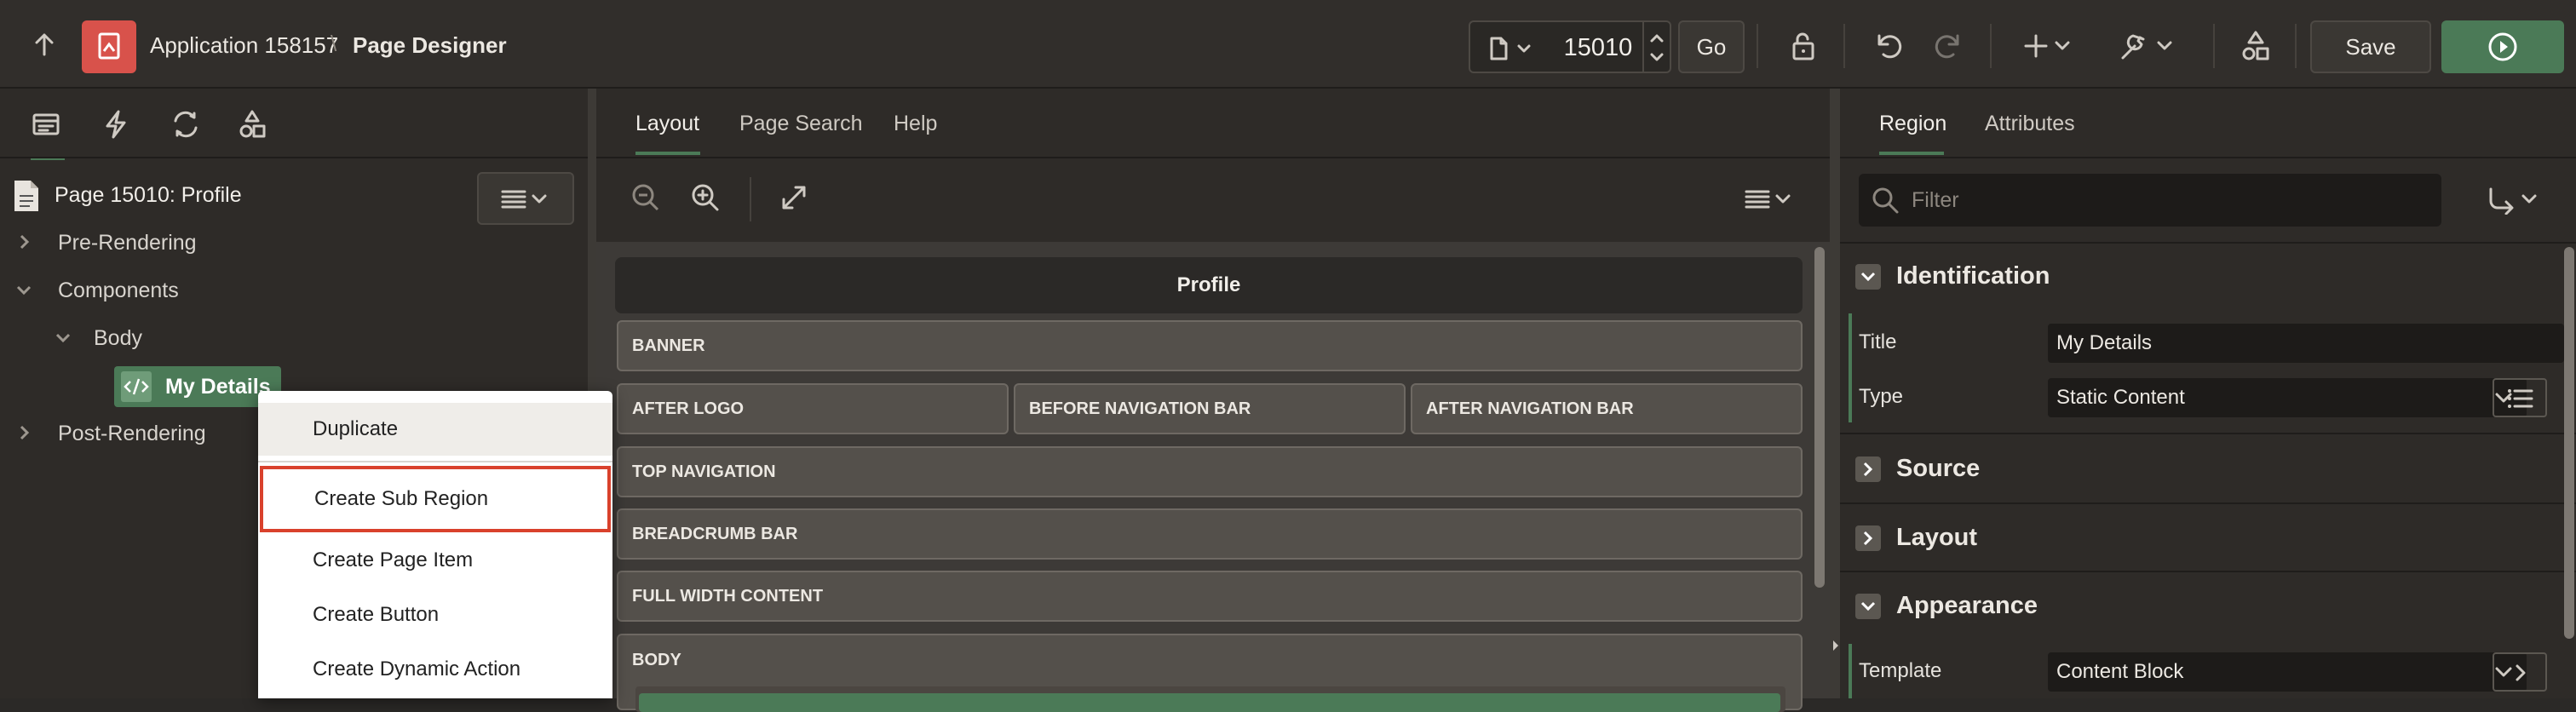 The height and width of the screenshot is (712, 2576). What do you see at coordinates (657, 660) in the screenshot?
I see `region-body-label: BODY` at bounding box center [657, 660].